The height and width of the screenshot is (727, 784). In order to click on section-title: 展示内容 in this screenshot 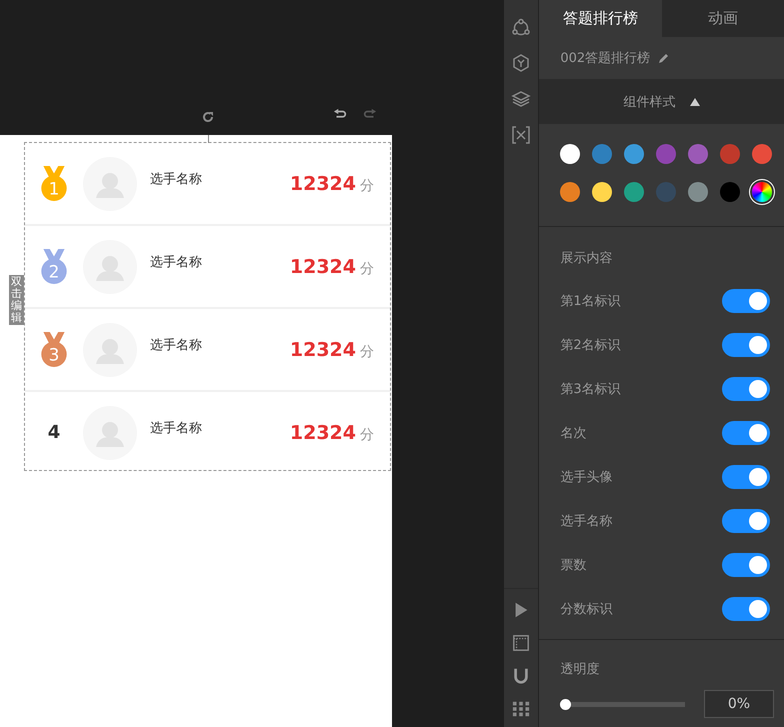, I will do `click(587, 258)`.